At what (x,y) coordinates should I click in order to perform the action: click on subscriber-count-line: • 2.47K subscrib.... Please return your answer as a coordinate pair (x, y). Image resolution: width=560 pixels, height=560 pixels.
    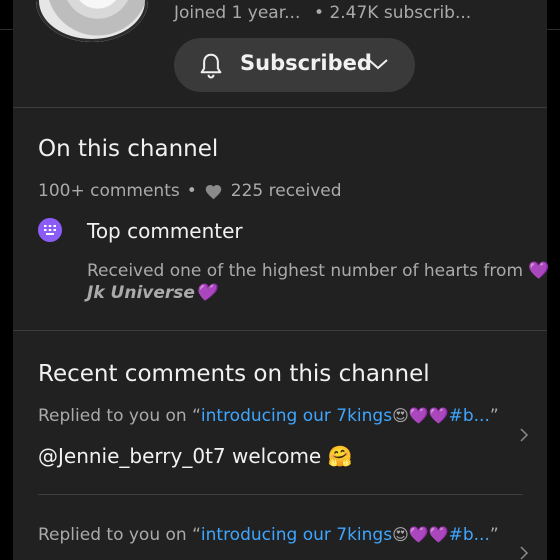
    Looking at the image, I should click on (392, 13).